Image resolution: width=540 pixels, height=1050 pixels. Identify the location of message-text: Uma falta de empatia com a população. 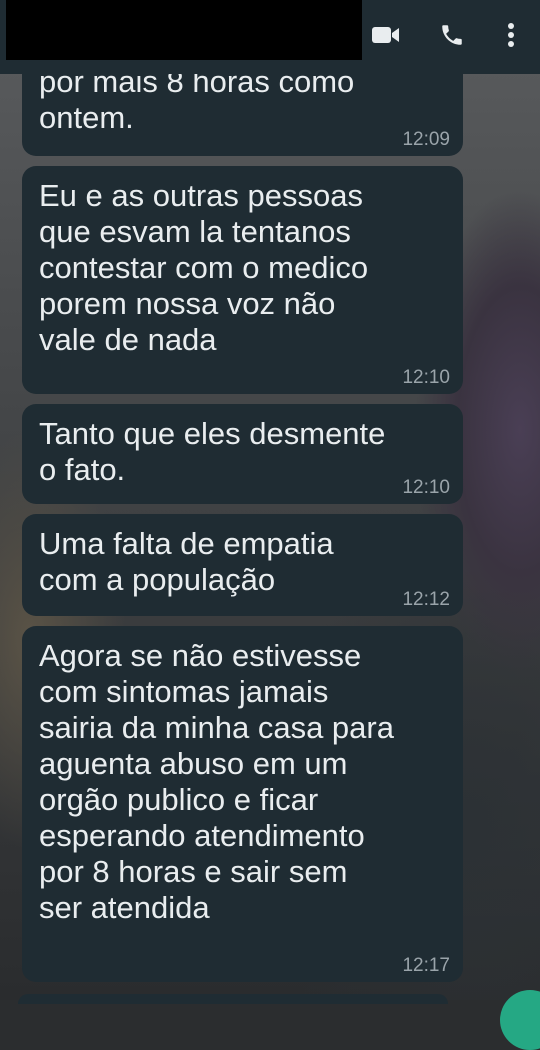
(186, 561).